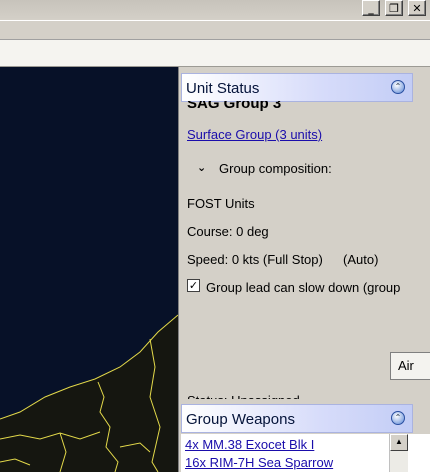 The height and width of the screenshot is (472, 430). What do you see at coordinates (303, 287) in the screenshot?
I see `group-lead-label: Group lead can slow down (group` at bounding box center [303, 287].